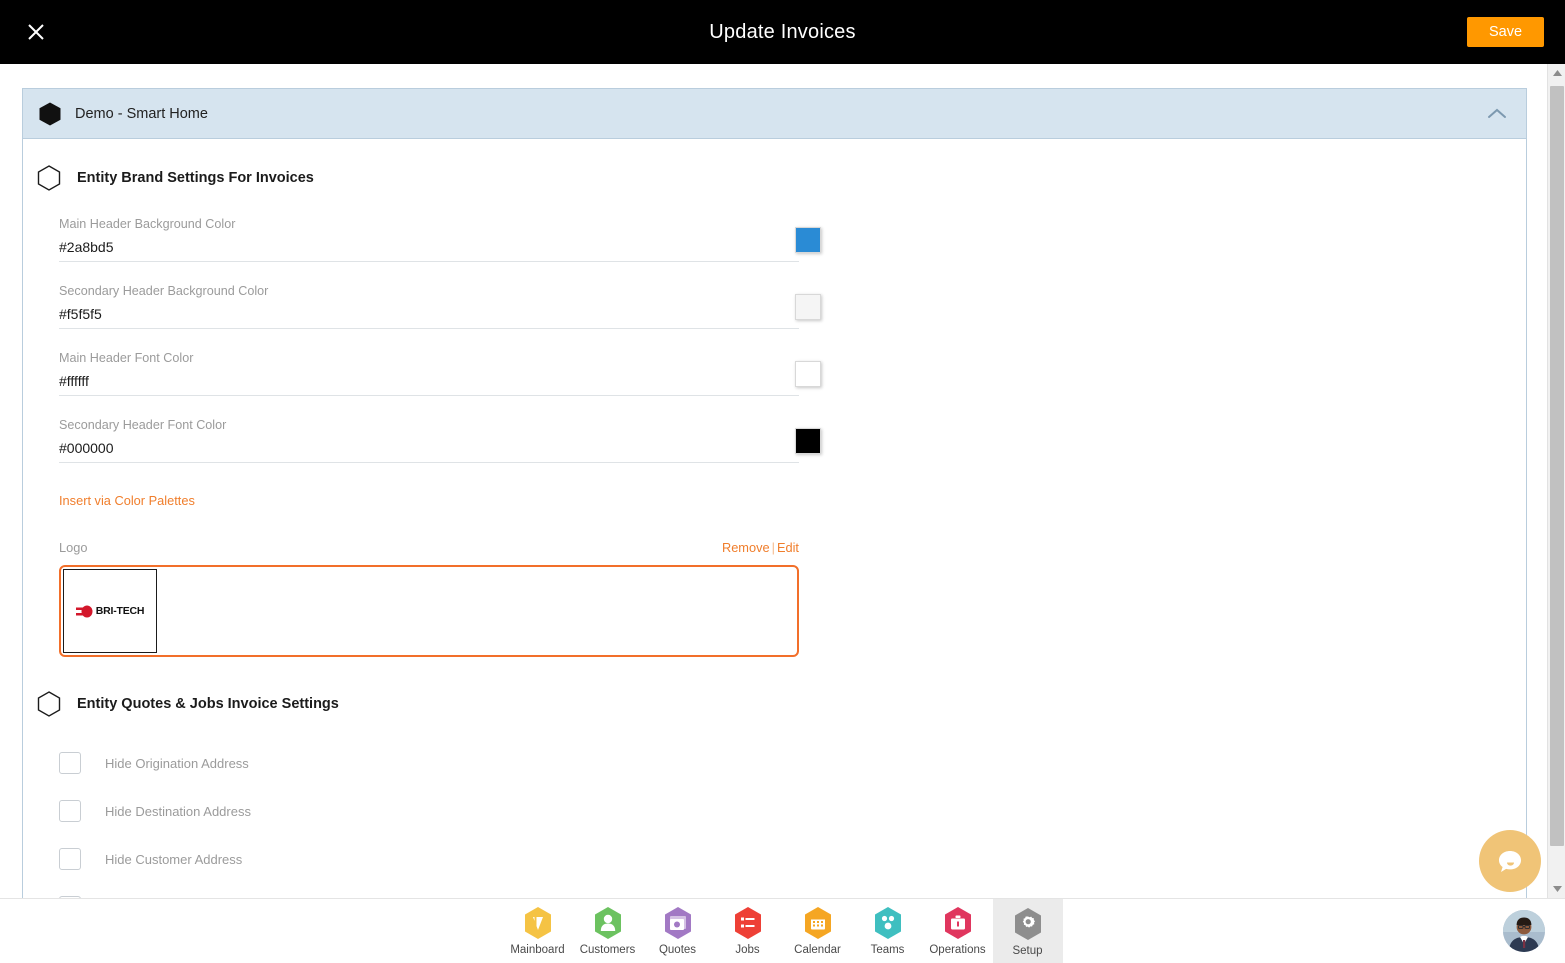 Image resolution: width=1565 pixels, height=963 pixels. I want to click on field-main-header-bg: Main Header Background Color, so click(429, 239).